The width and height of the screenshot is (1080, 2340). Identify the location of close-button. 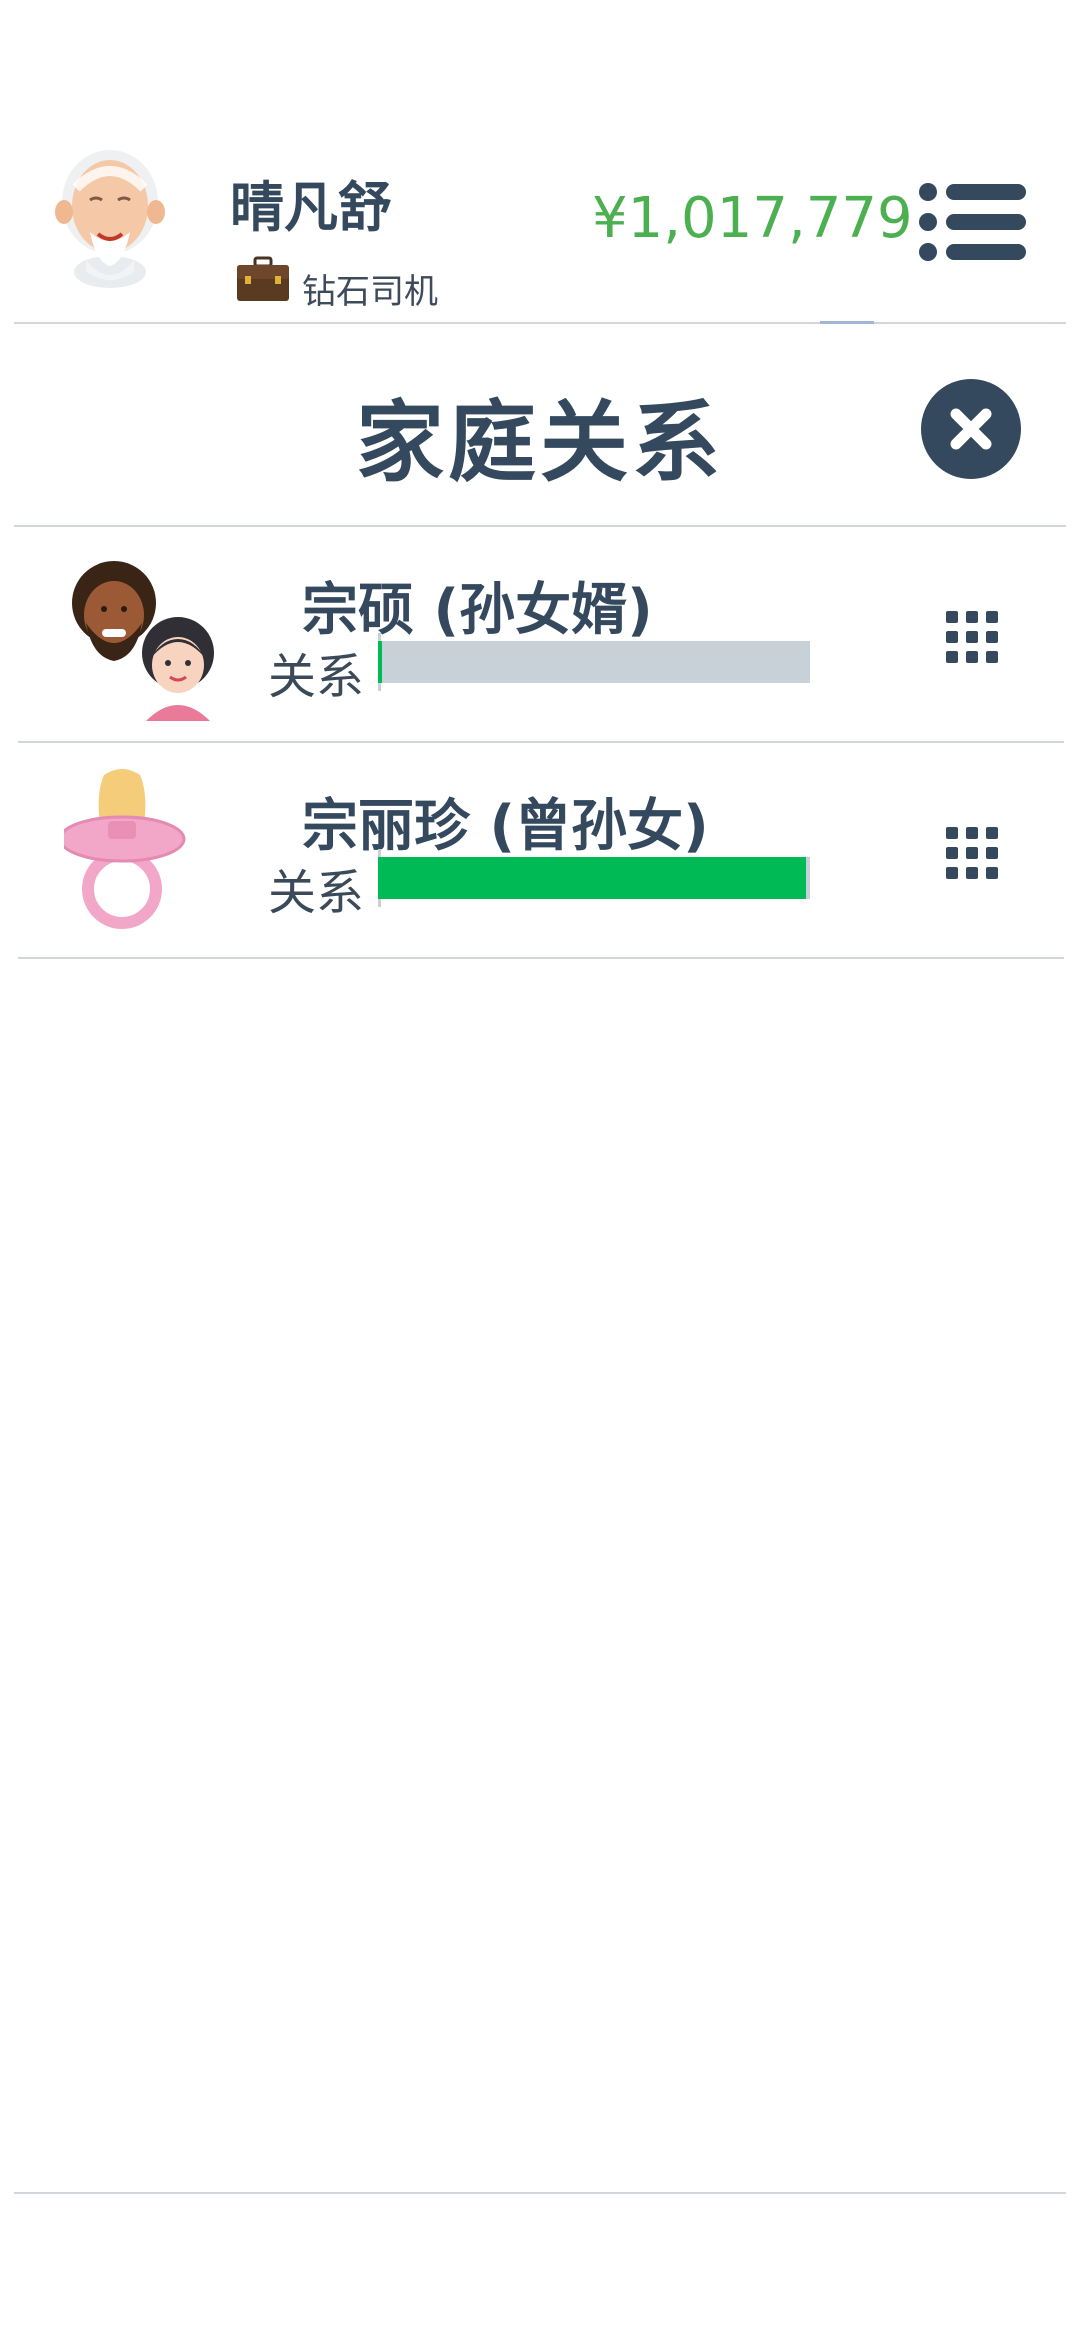
(971, 429).